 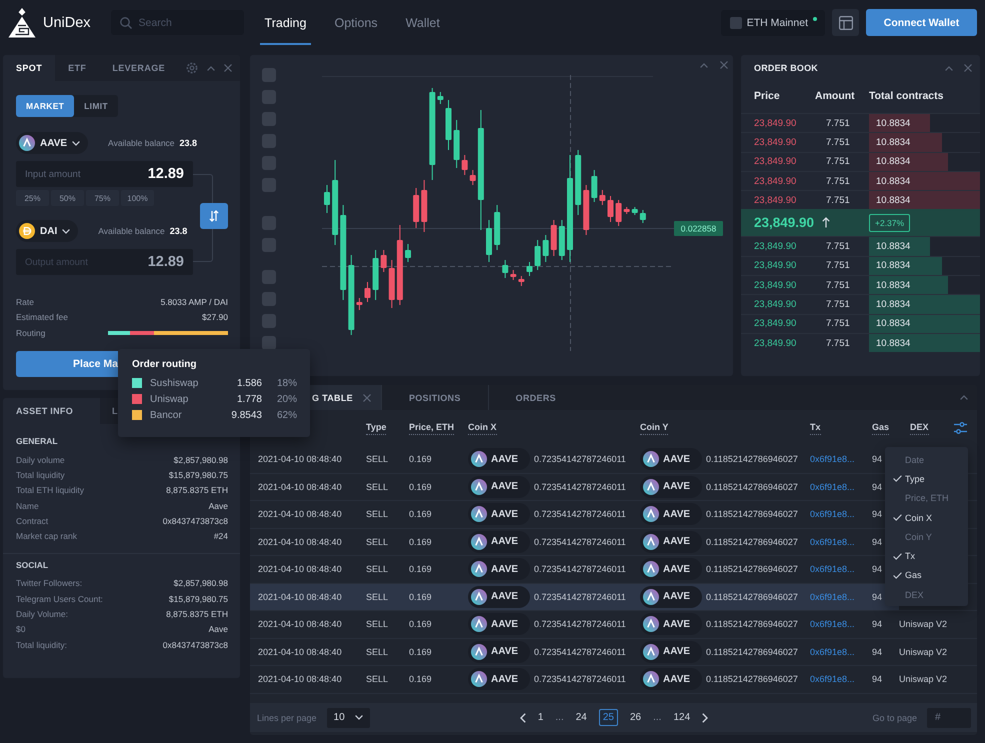 I want to click on nav-tab: Trading, so click(x=286, y=22).